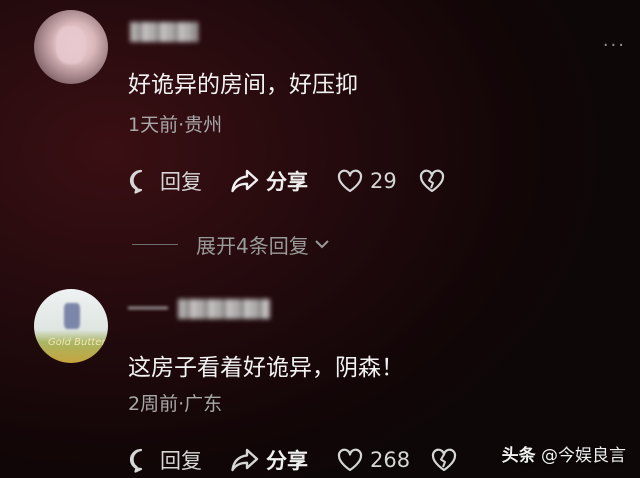  I want to click on comment-meta: 2周前·广东, so click(175, 404).